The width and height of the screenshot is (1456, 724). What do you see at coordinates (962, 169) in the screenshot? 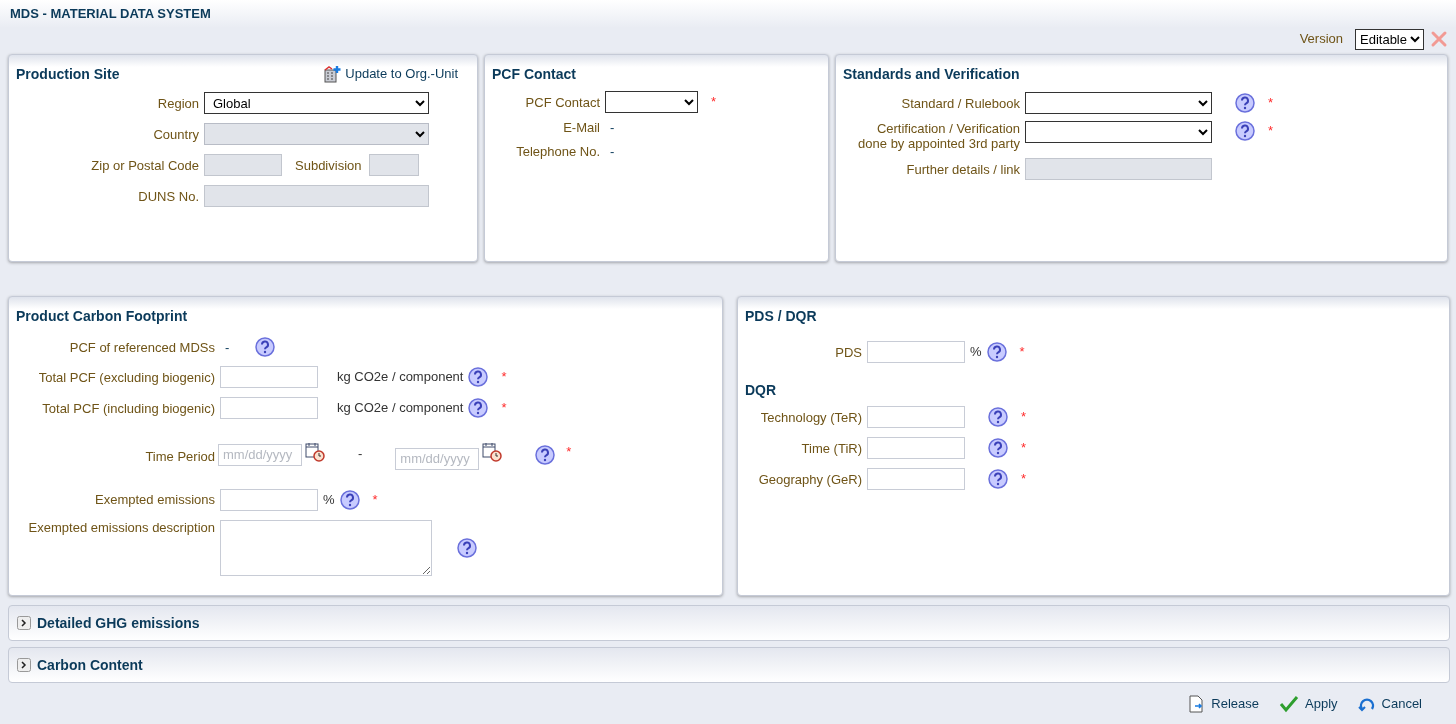
I see `field-label: Further details / link` at bounding box center [962, 169].